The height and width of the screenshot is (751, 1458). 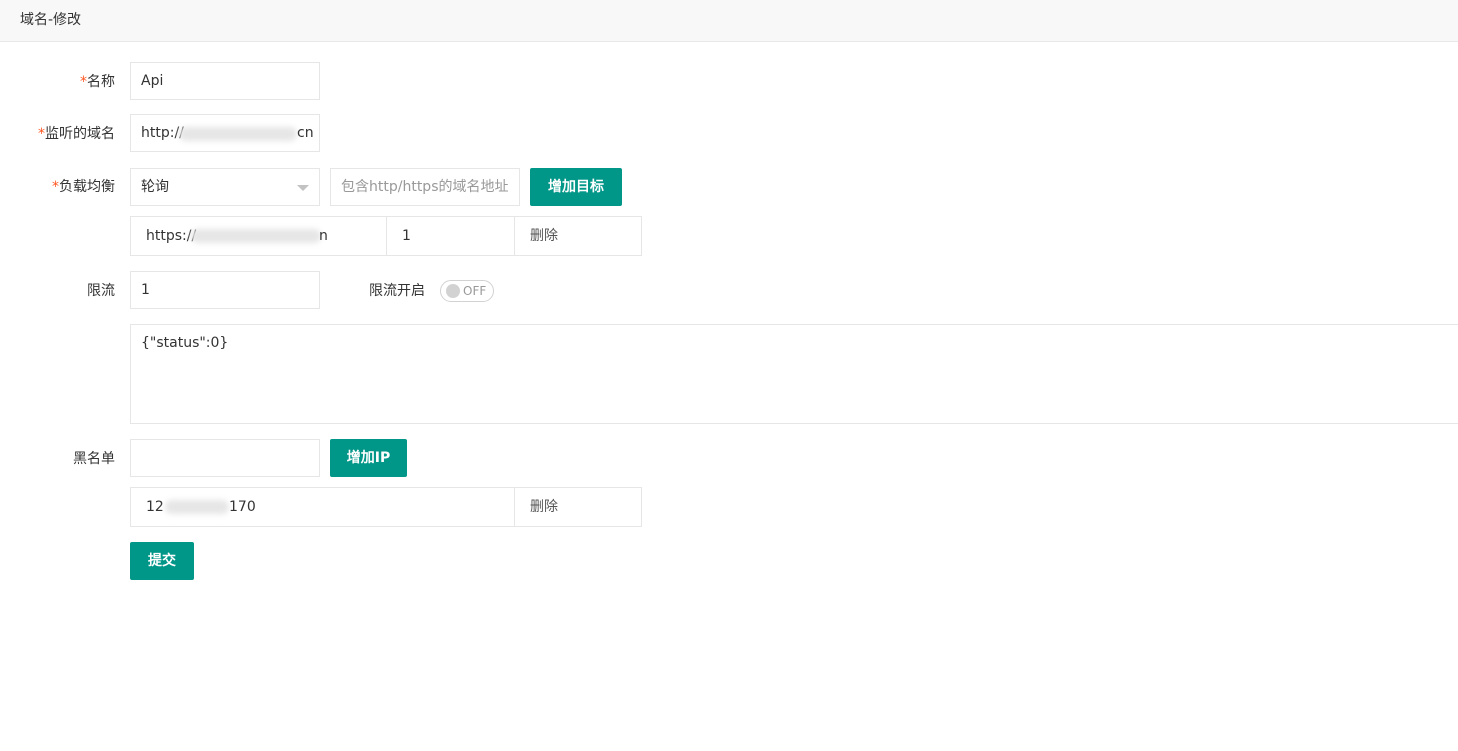 What do you see at coordinates (450, 236) in the screenshot?
I see `target-weight-cell: 1` at bounding box center [450, 236].